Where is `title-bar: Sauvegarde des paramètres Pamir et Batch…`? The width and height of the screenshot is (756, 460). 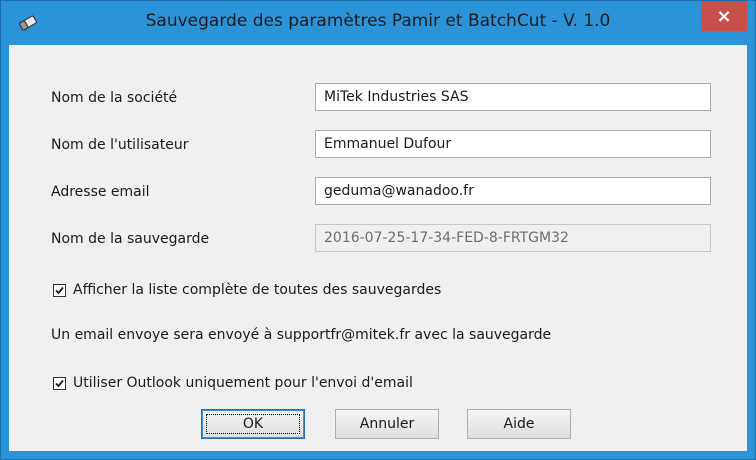 title-bar: Sauvegarde des paramètres Pamir et Batch… is located at coordinates (378, 23).